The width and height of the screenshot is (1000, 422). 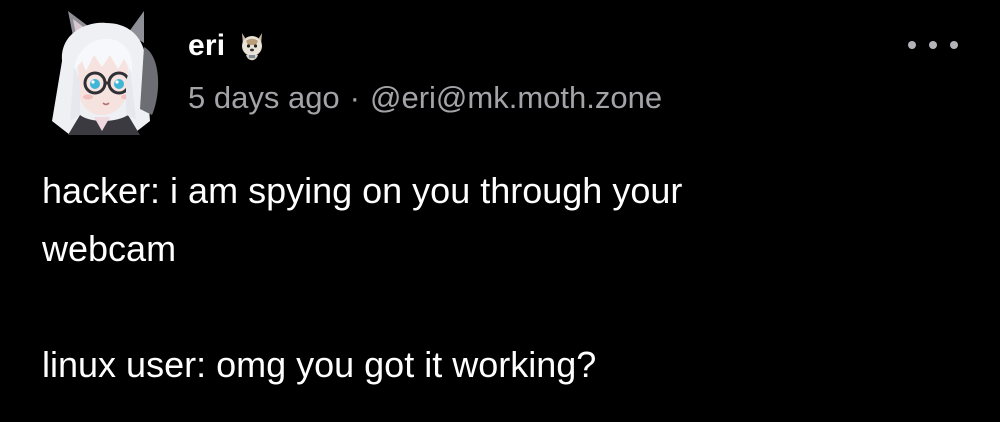 I want to click on display-name: eri, so click(x=206, y=46).